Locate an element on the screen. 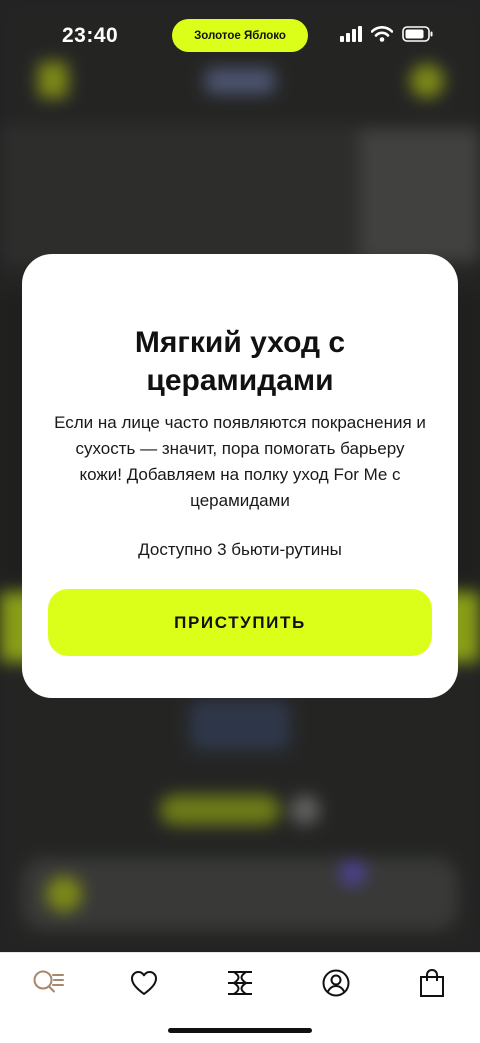  tab-profile is located at coordinates (336, 983).